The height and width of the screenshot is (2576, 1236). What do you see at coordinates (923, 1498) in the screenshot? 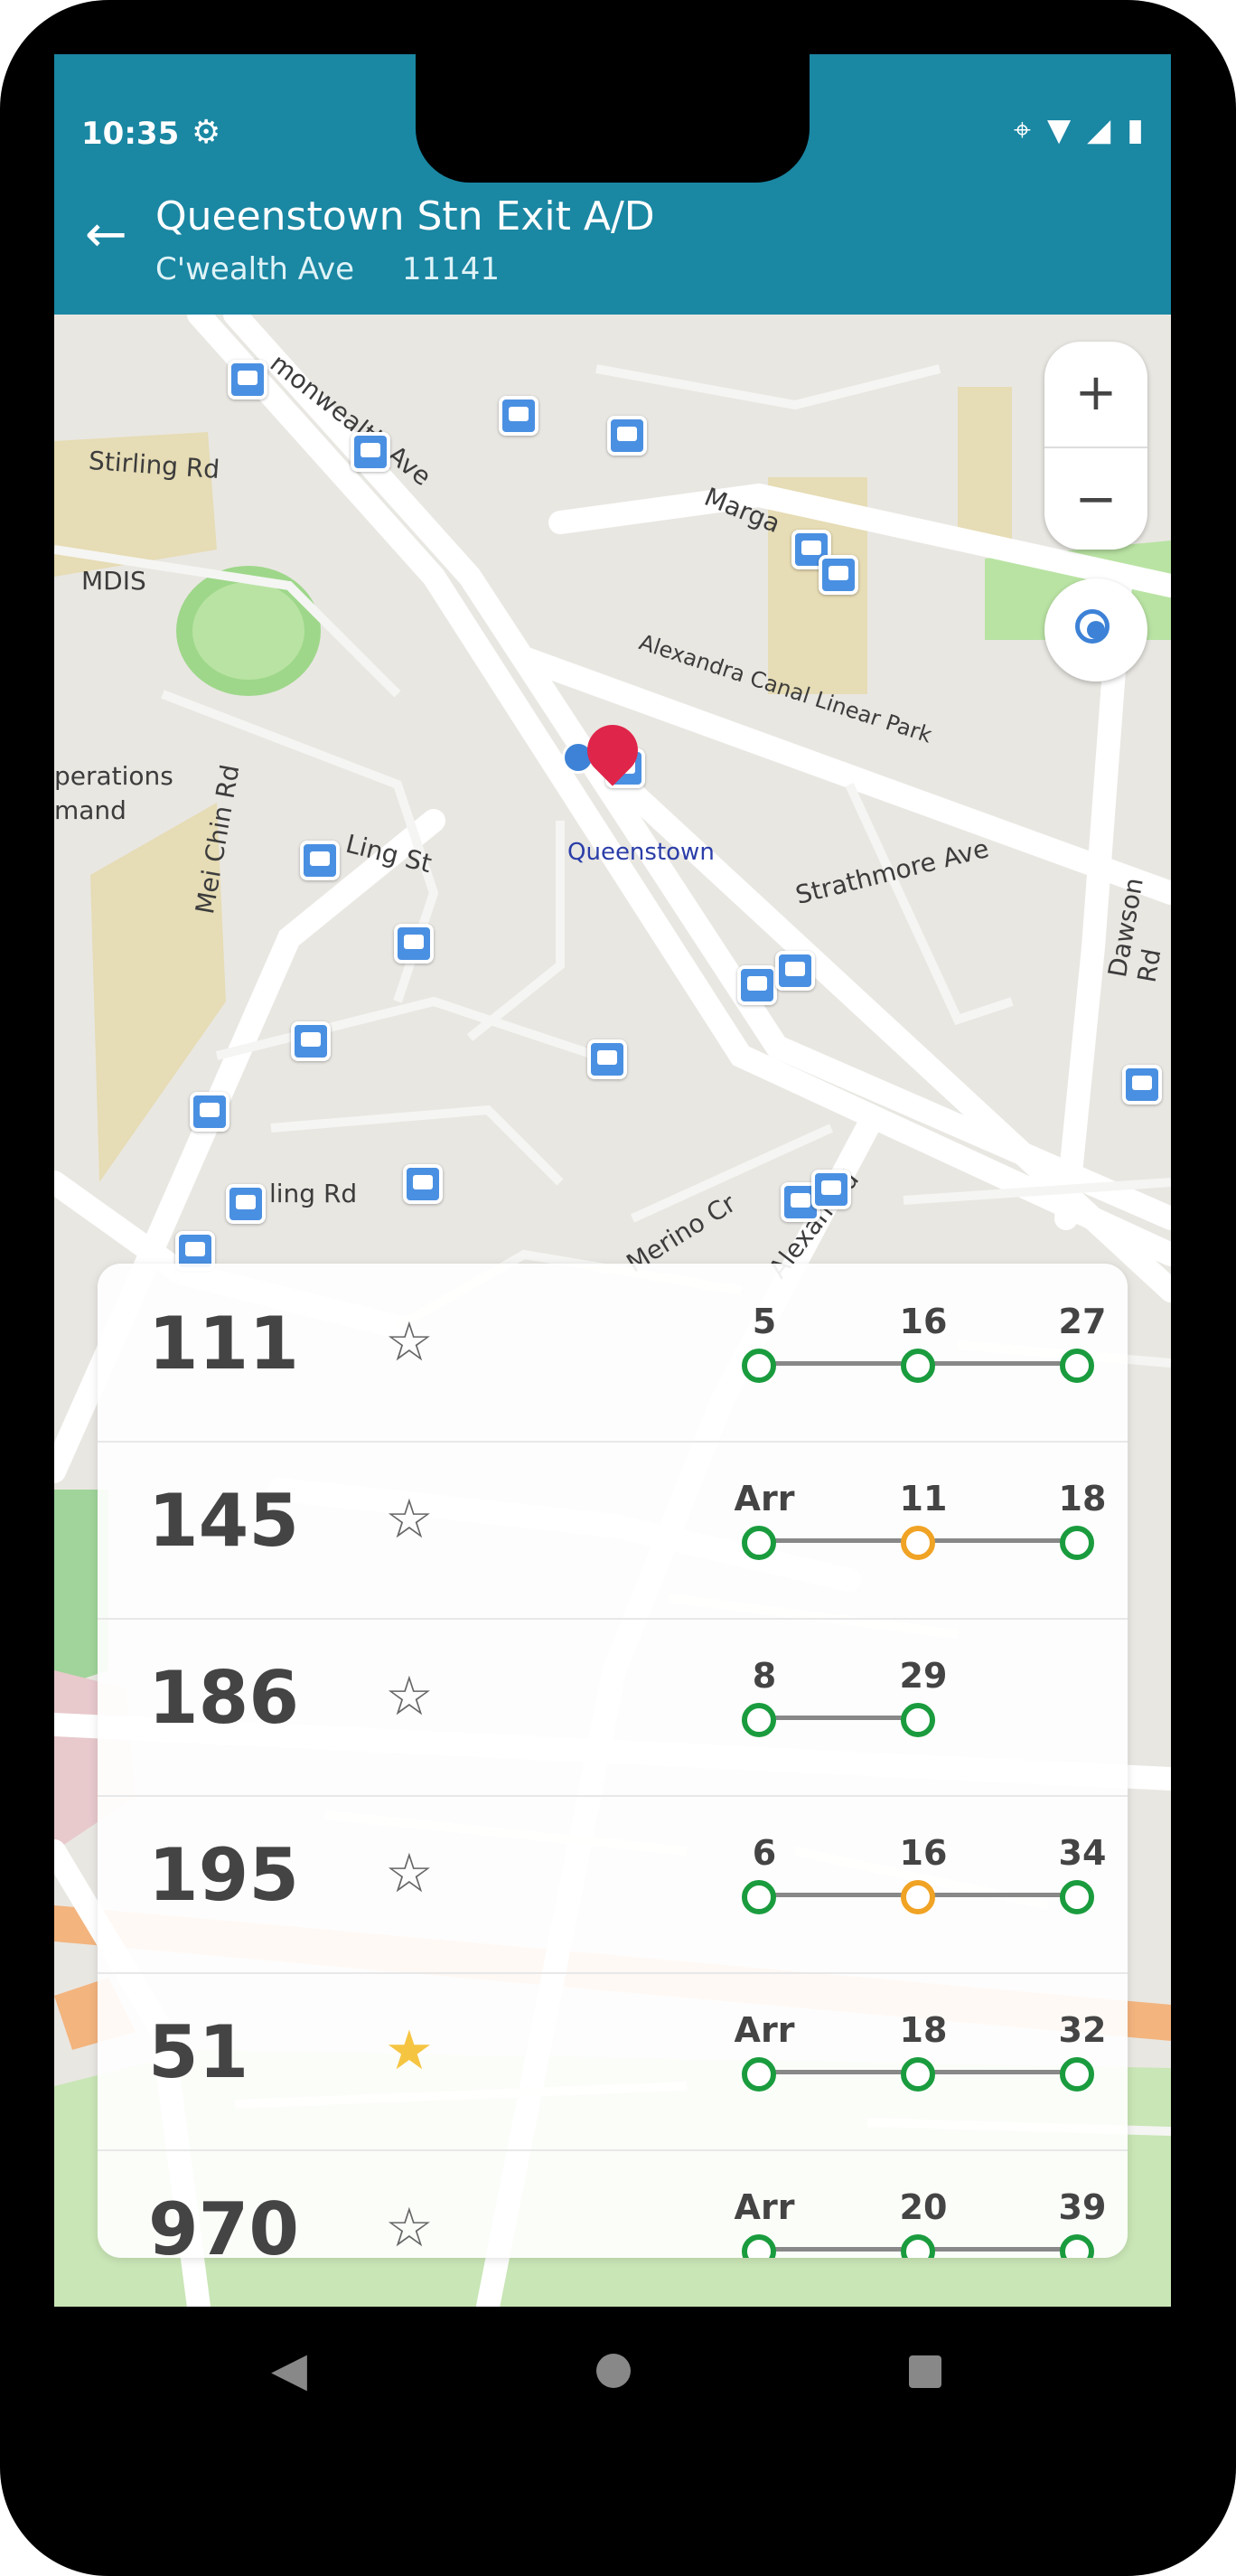
I see `eta-minutes: 11` at bounding box center [923, 1498].